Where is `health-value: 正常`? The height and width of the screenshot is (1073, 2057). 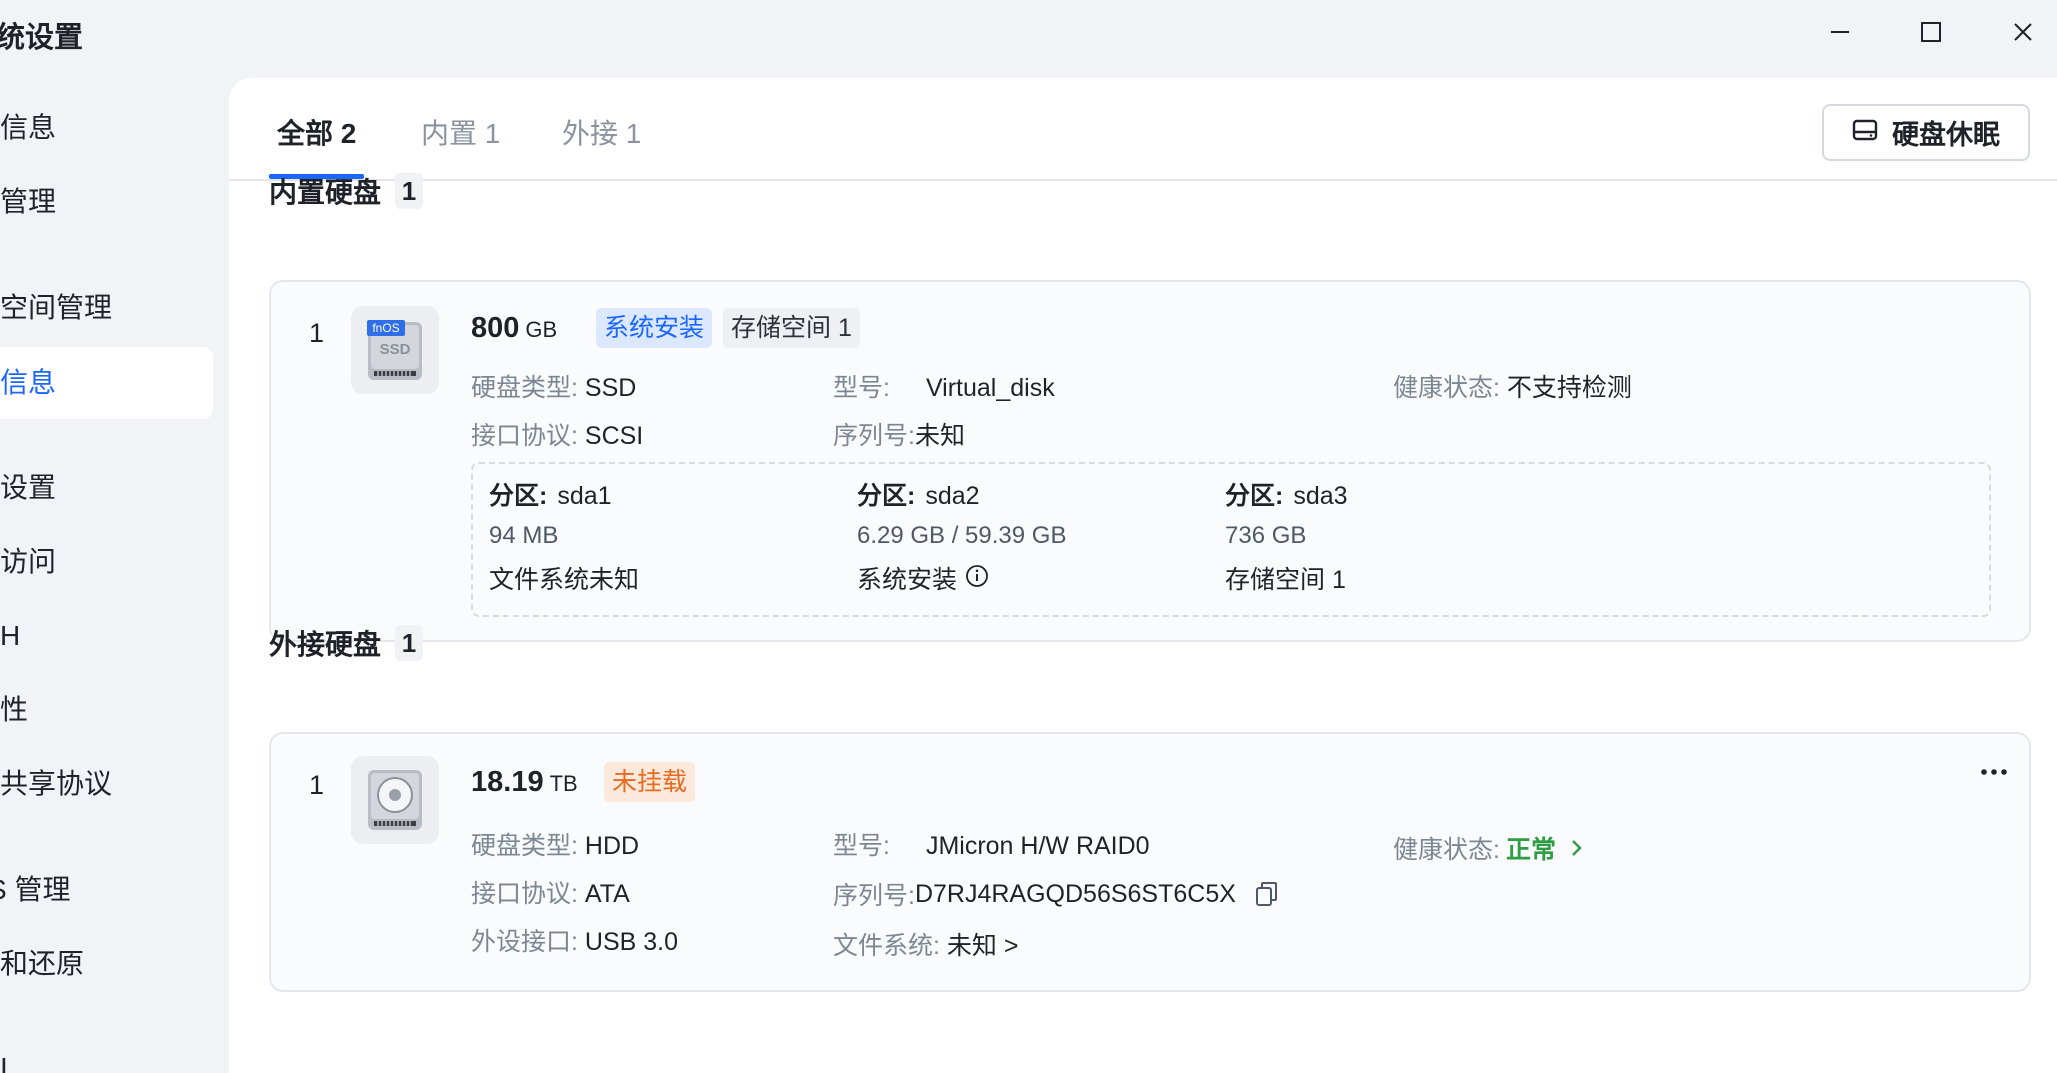 health-value: 正常 is located at coordinates (1530, 850).